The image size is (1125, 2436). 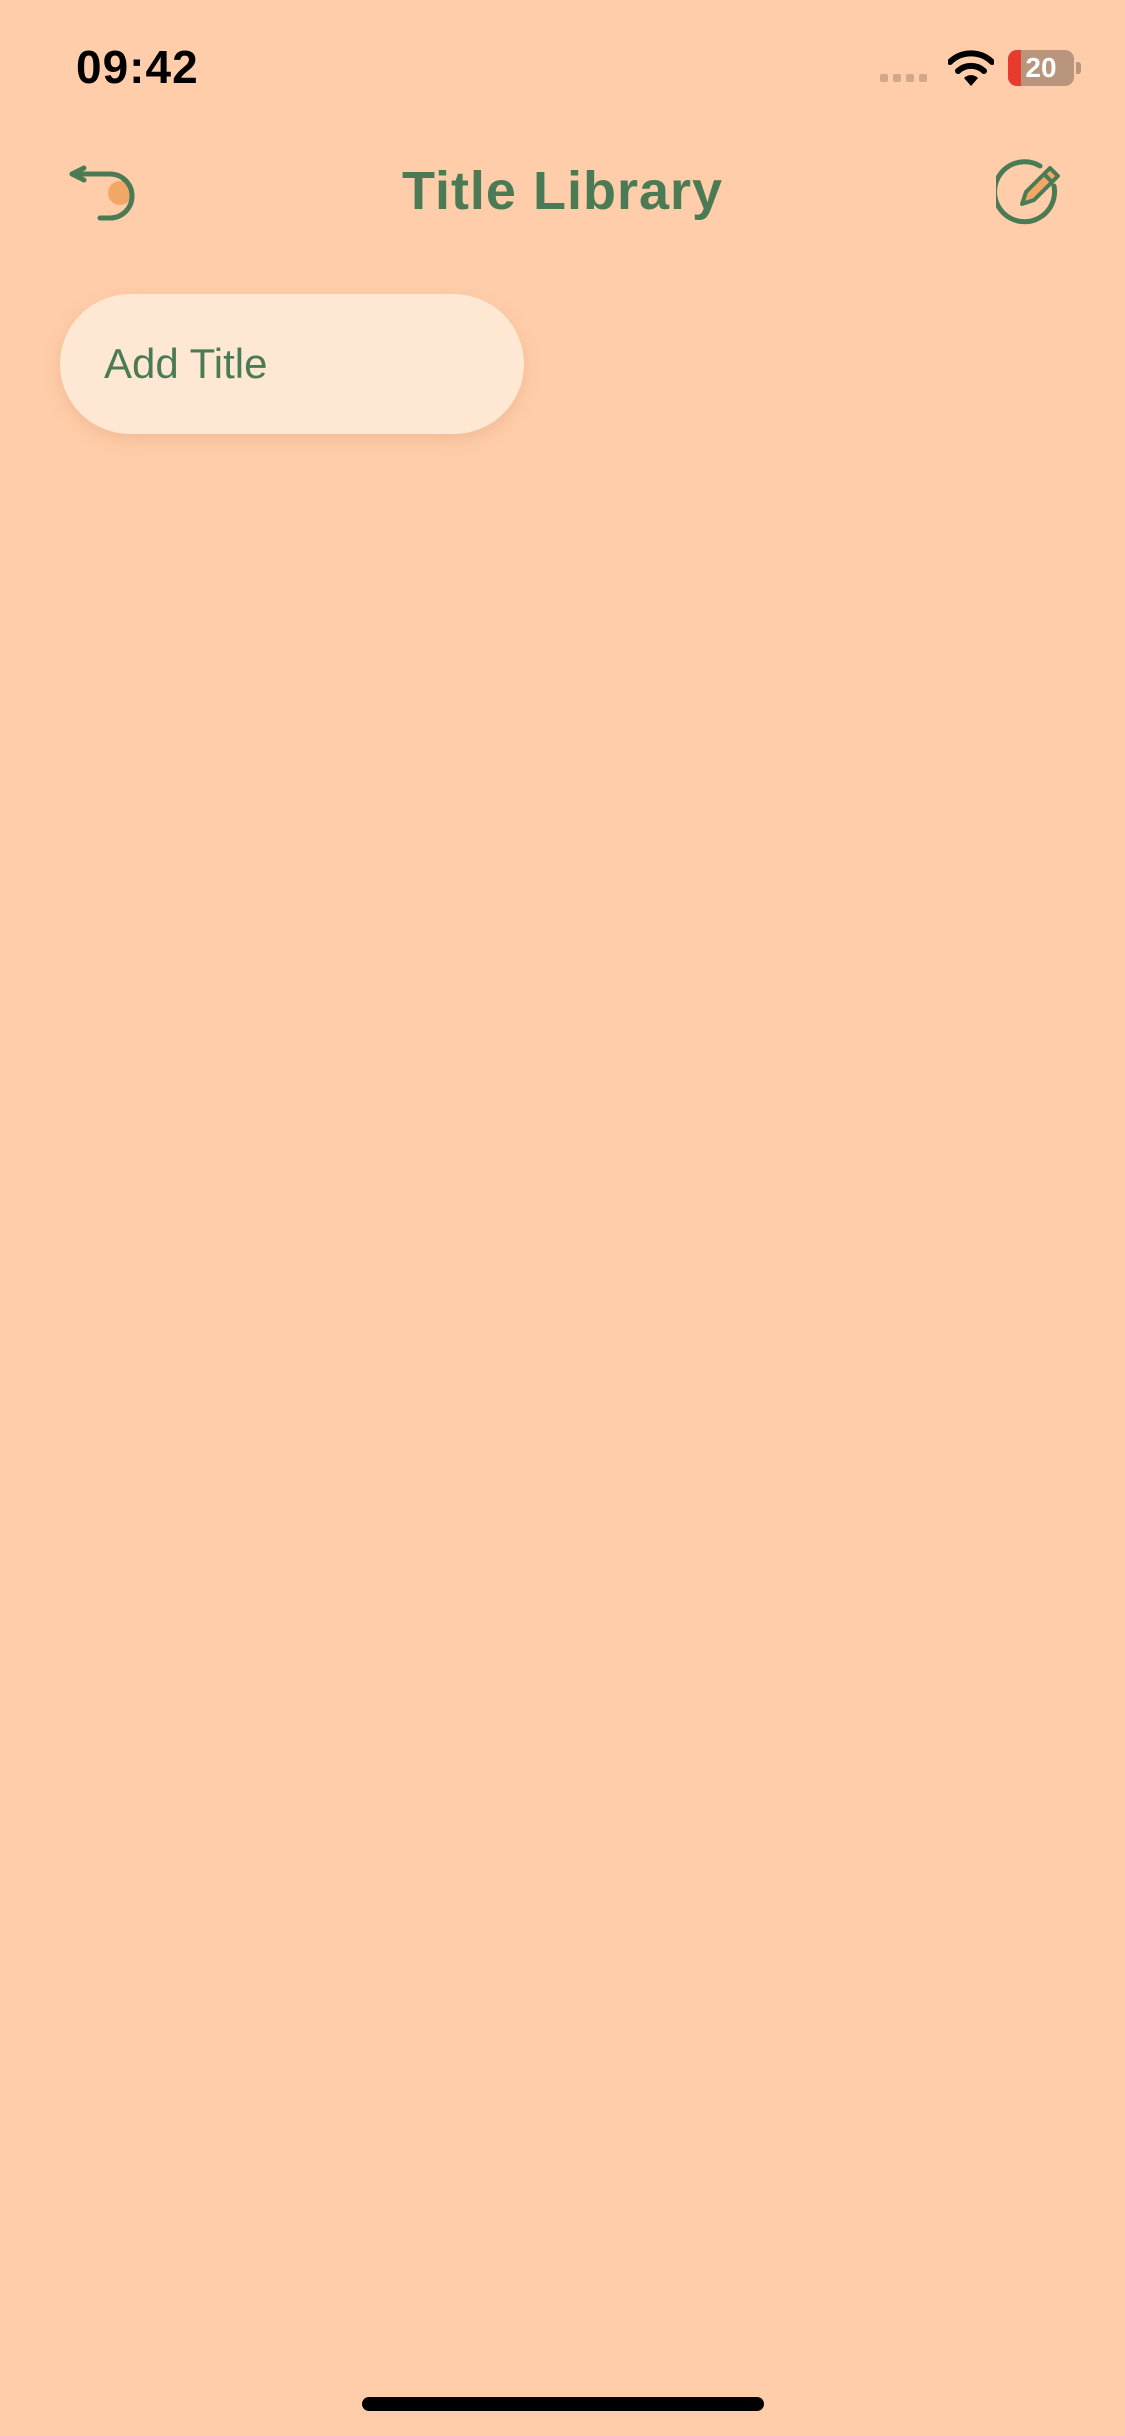 What do you see at coordinates (562, 191) in the screenshot?
I see `page-title: Title Library` at bounding box center [562, 191].